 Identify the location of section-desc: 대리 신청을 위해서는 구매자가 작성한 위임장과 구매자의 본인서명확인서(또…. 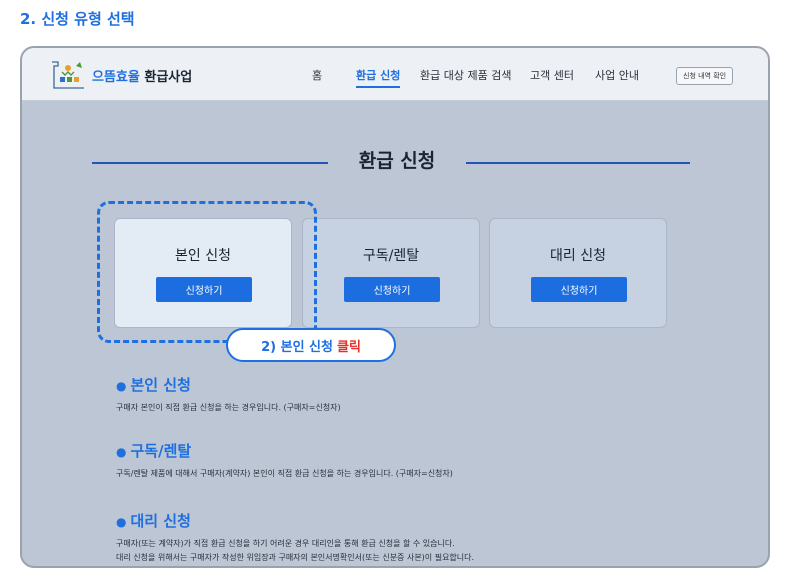
(295, 557).